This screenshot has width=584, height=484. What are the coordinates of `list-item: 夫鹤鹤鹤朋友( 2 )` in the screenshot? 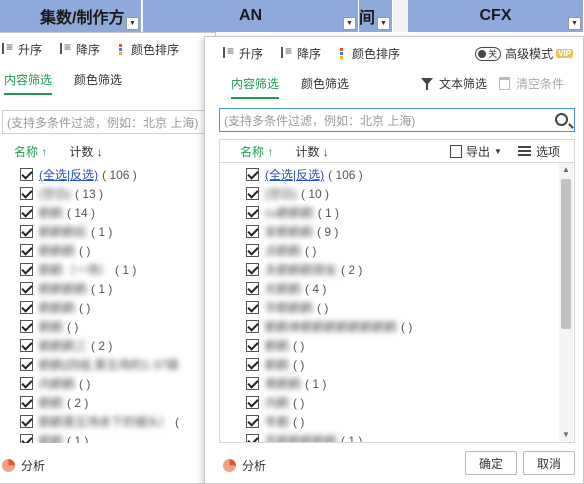 It's located at (410, 269).